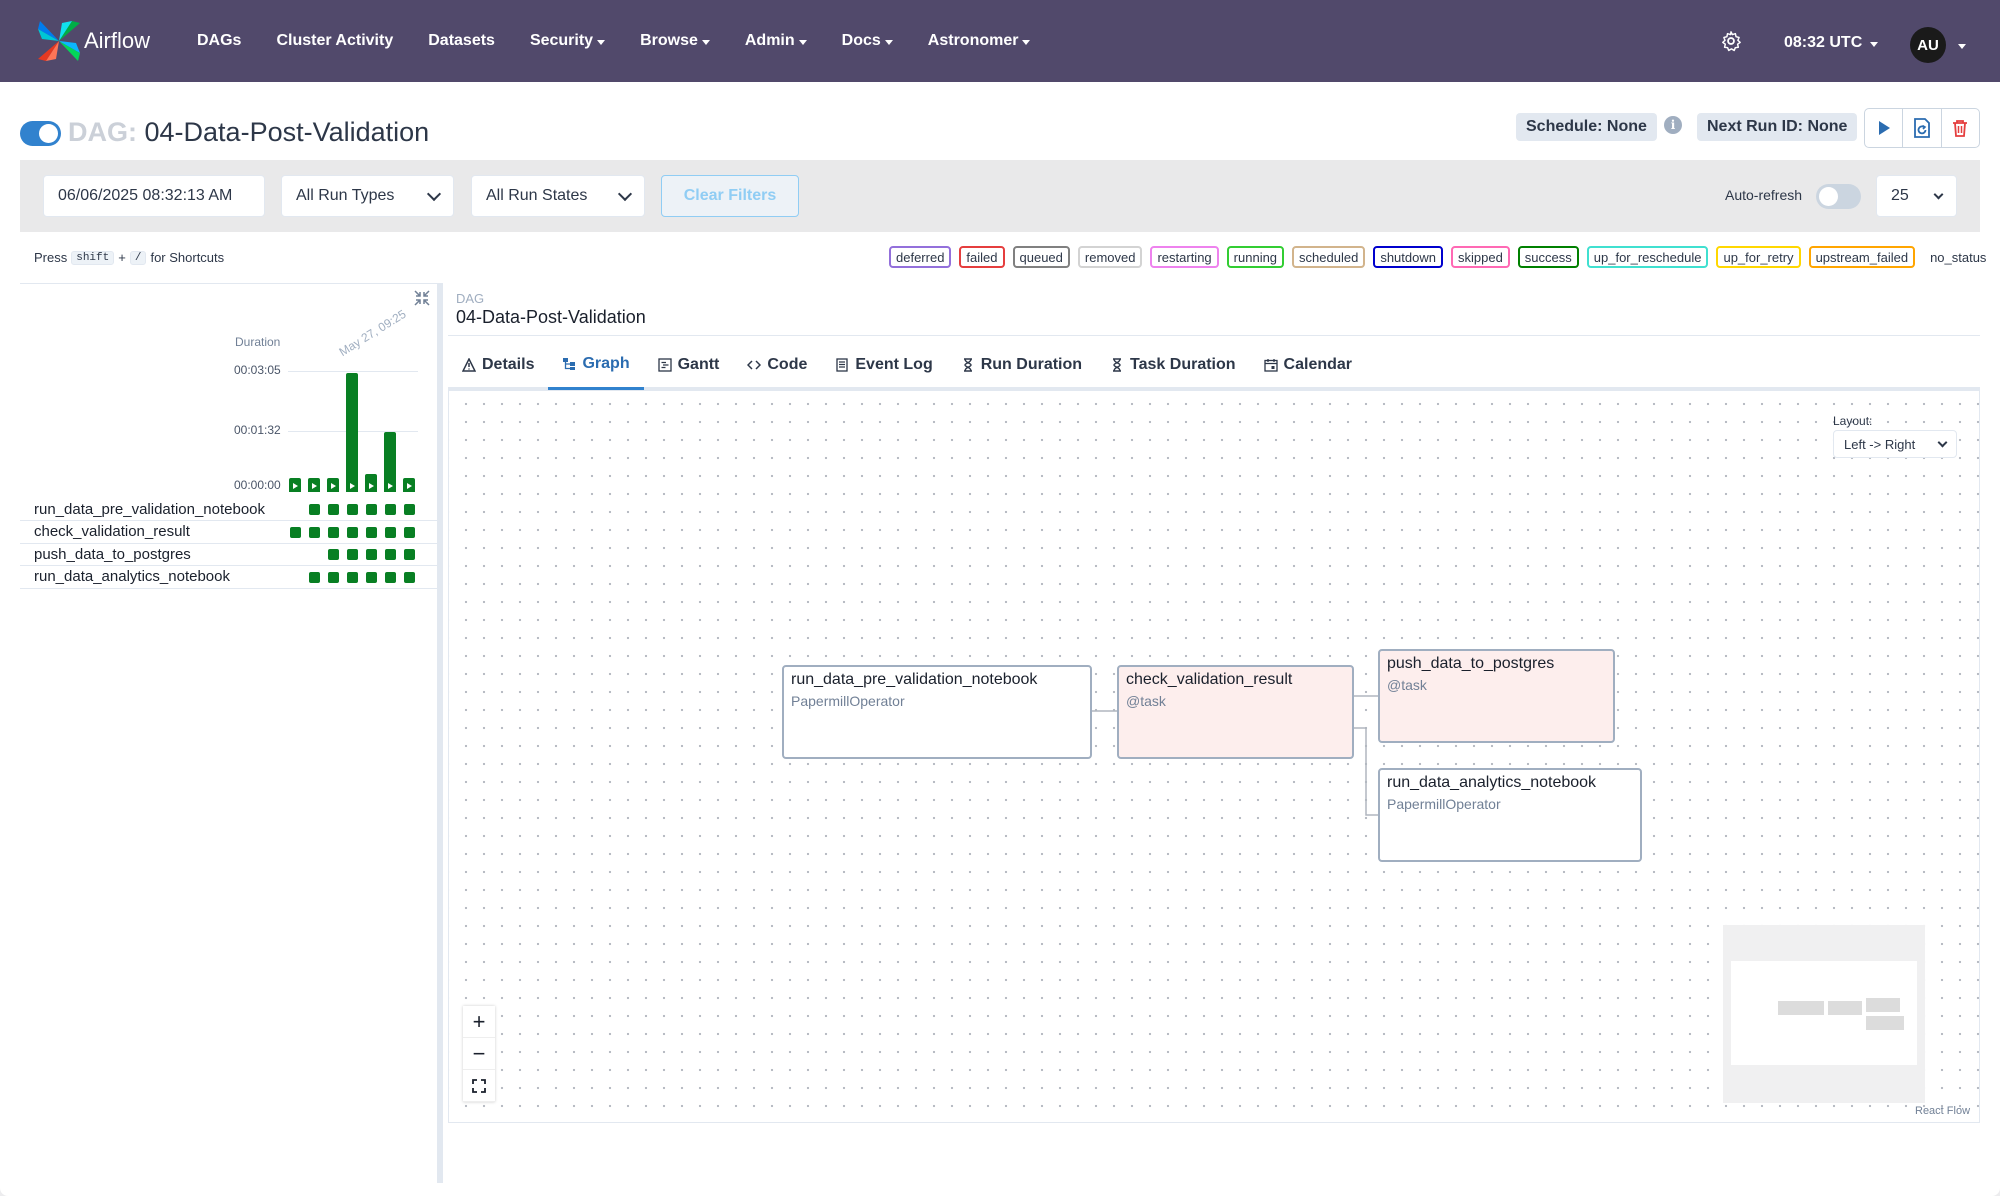  What do you see at coordinates (1329, 257) in the screenshot?
I see `legend-scheduled: scheduled` at bounding box center [1329, 257].